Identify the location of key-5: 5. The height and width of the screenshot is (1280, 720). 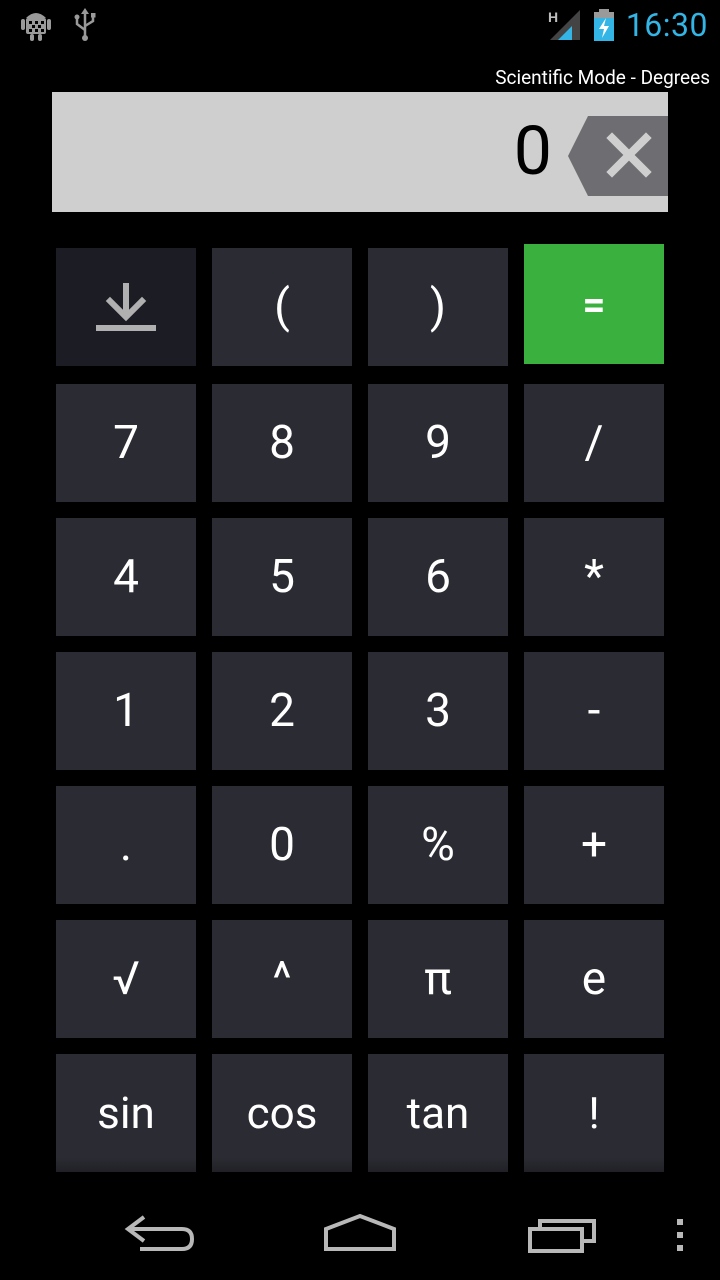
(282, 577).